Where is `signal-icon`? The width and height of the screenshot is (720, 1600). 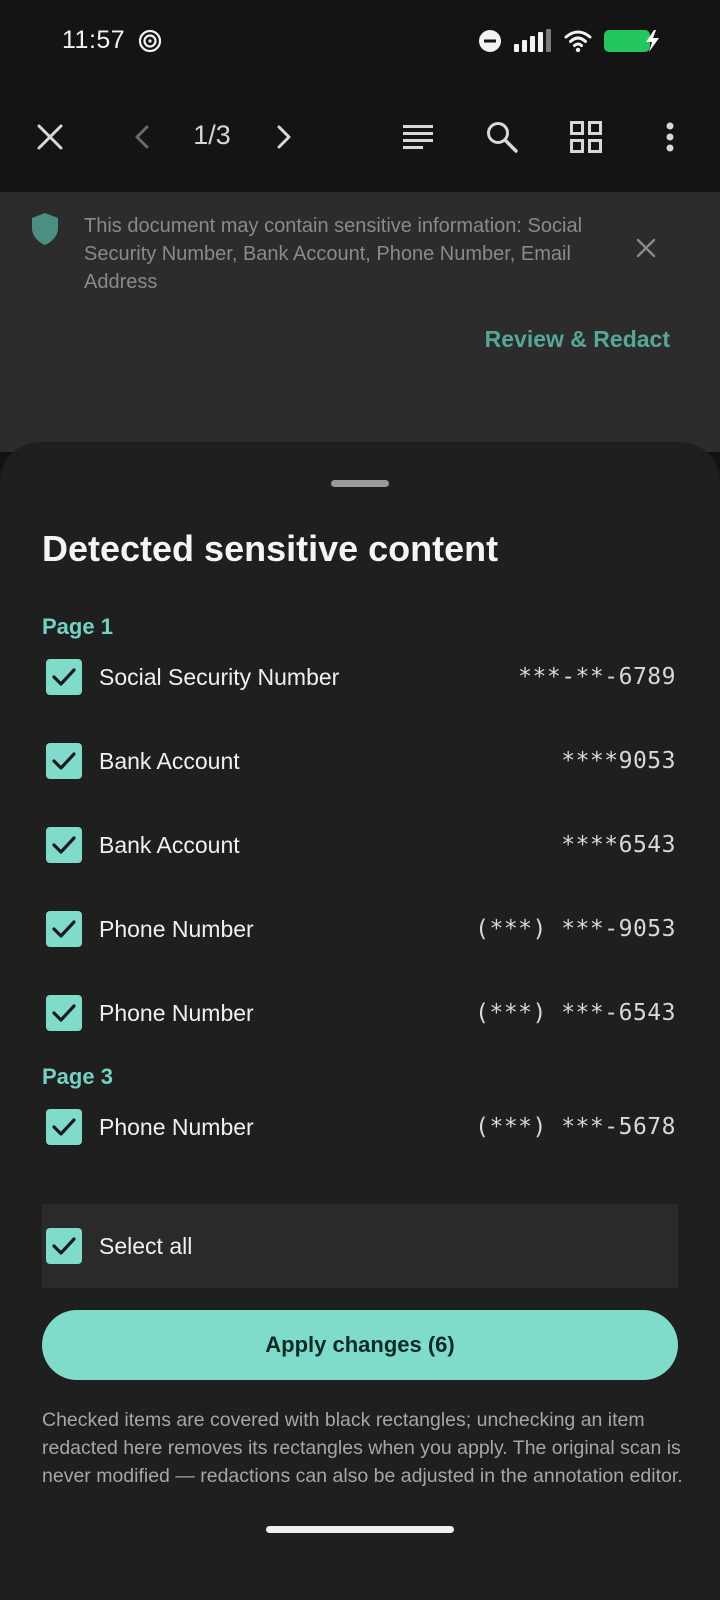
signal-icon is located at coordinates (532, 40).